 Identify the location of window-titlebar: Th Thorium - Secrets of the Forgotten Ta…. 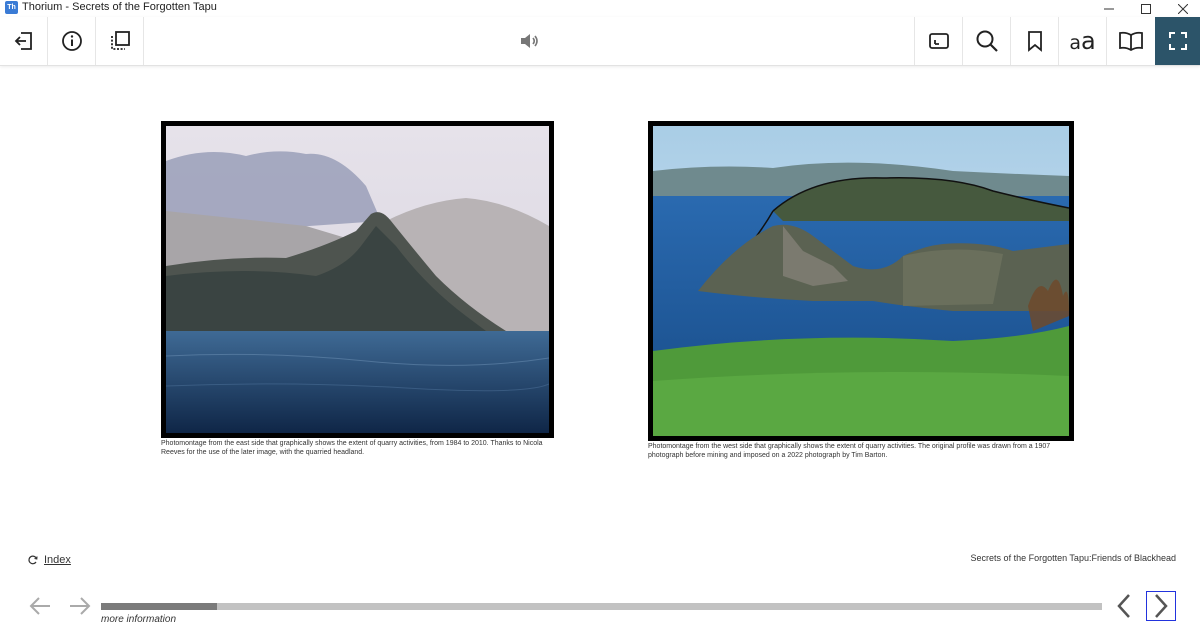
(600, 8).